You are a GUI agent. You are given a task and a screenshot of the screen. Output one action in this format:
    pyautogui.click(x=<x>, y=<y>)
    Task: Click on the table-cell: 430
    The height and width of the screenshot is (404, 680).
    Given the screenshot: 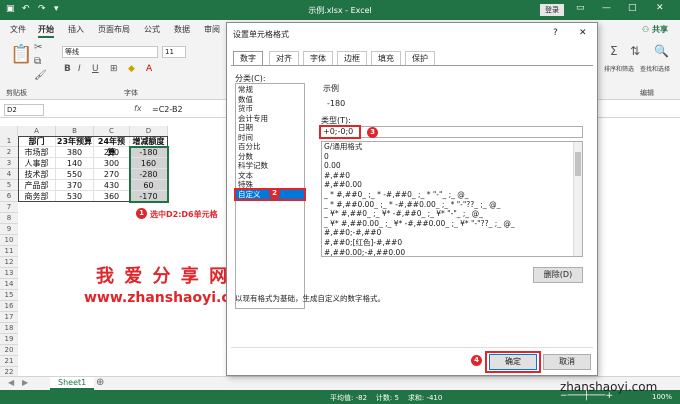 What is the action you would take?
    pyautogui.click(x=112, y=185)
    